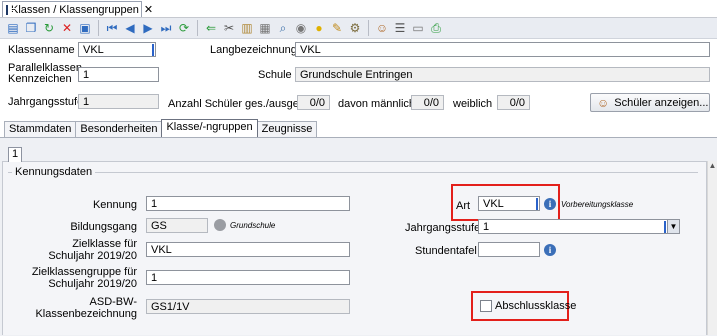 The height and width of the screenshot is (336, 717). What do you see at coordinates (674, 226) in the screenshot?
I see `jahrgangsstufe-dropdown-arrow: ▼` at bounding box center [674, 226].